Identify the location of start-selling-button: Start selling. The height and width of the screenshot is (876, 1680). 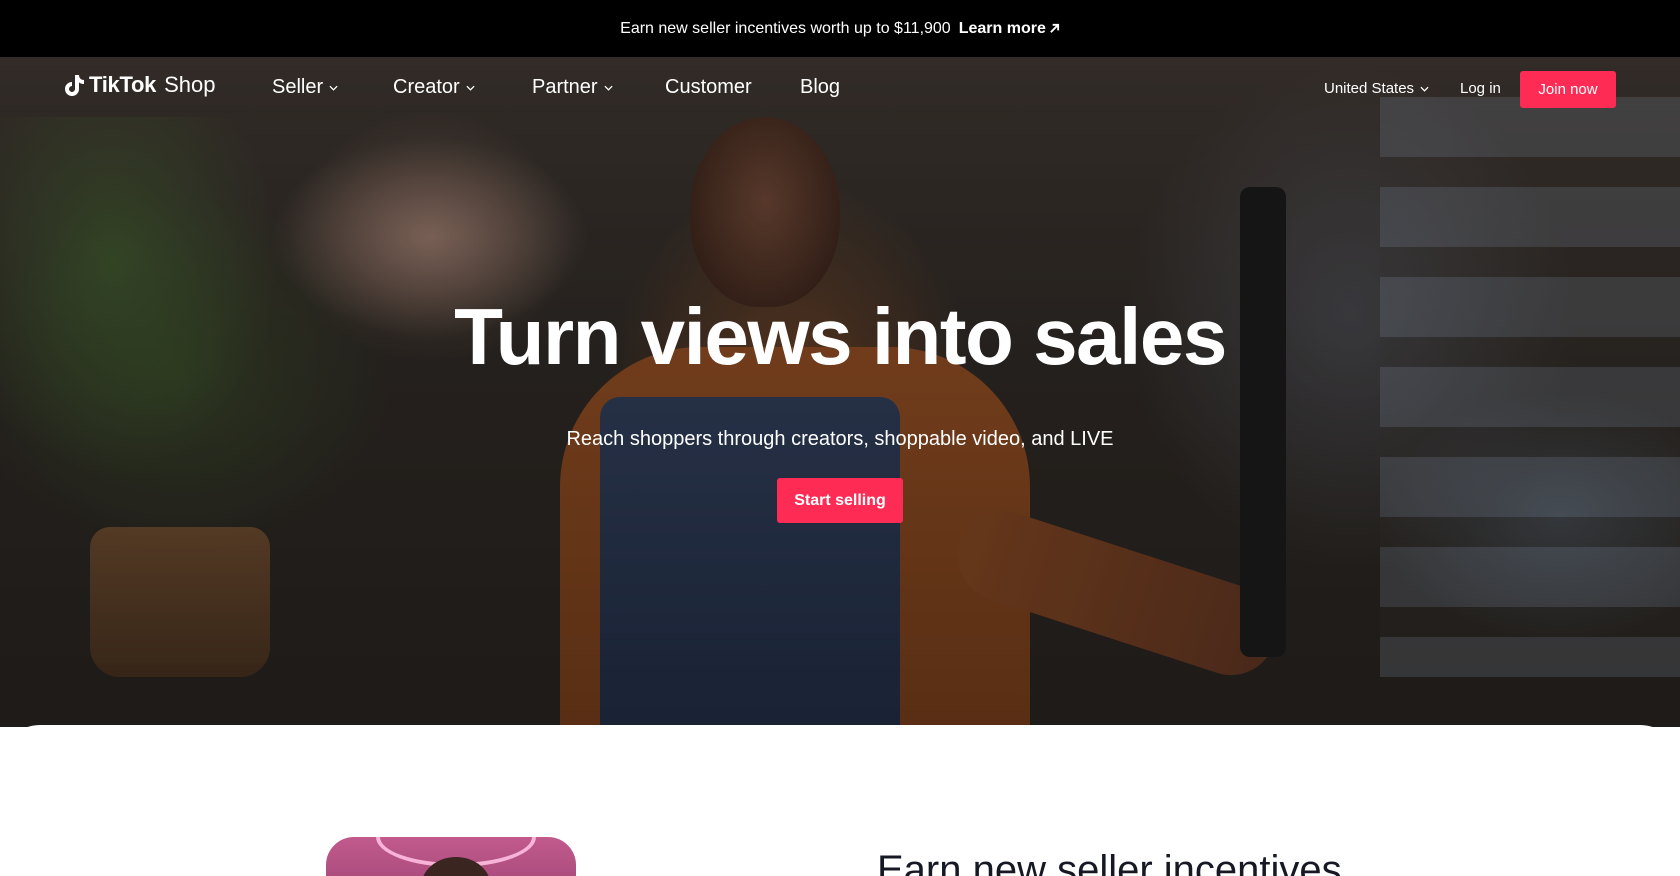
(840, 500).